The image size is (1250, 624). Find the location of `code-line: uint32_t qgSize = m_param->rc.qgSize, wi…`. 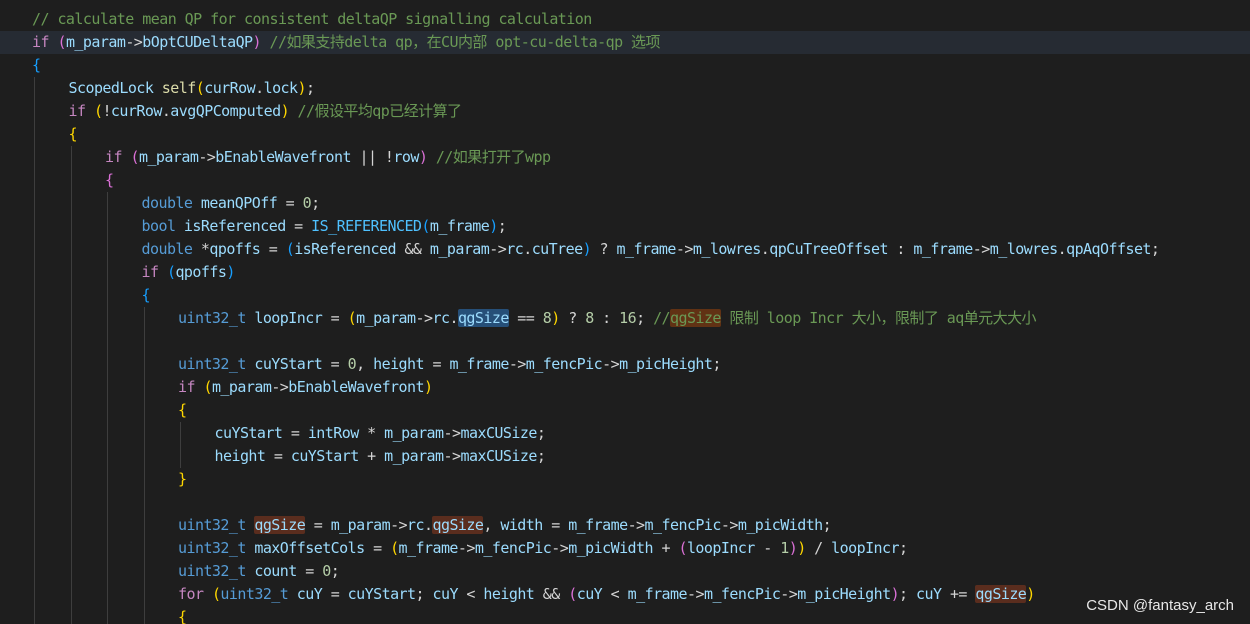

code-line: uint32_t qgSize = m_param->rc.qgSize, wi… is located at coordinates (625, 525).